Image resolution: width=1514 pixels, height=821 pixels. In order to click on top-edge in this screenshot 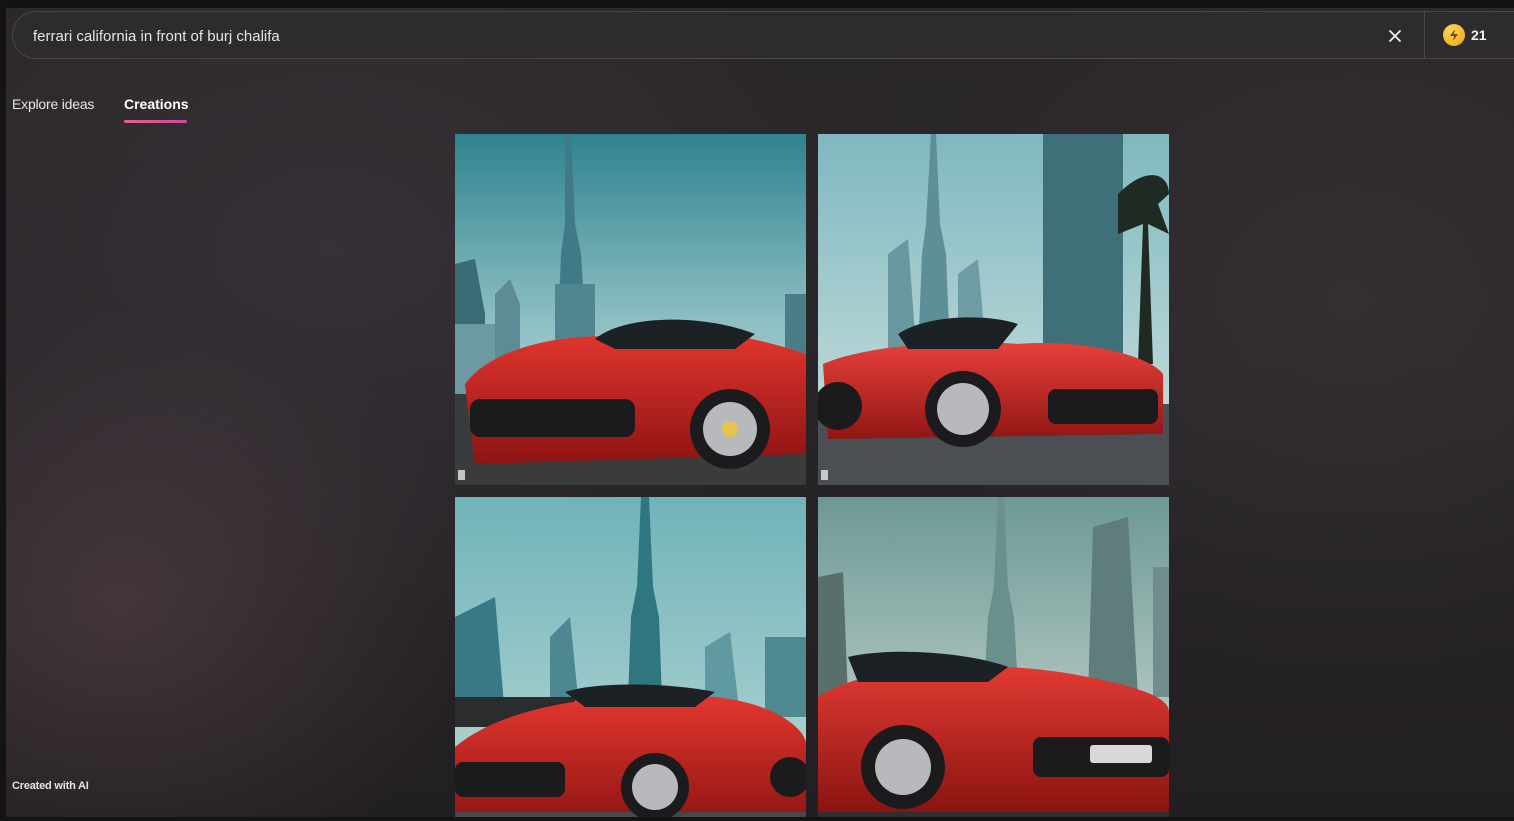, I will do `click(757, 4)`.